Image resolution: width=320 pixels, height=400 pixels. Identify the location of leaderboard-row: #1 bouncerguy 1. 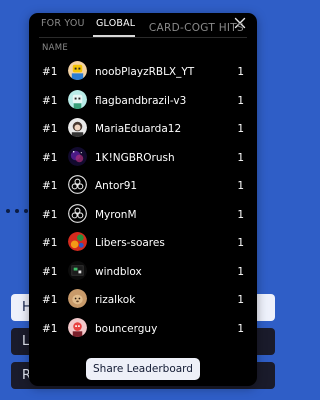
(143, 328).